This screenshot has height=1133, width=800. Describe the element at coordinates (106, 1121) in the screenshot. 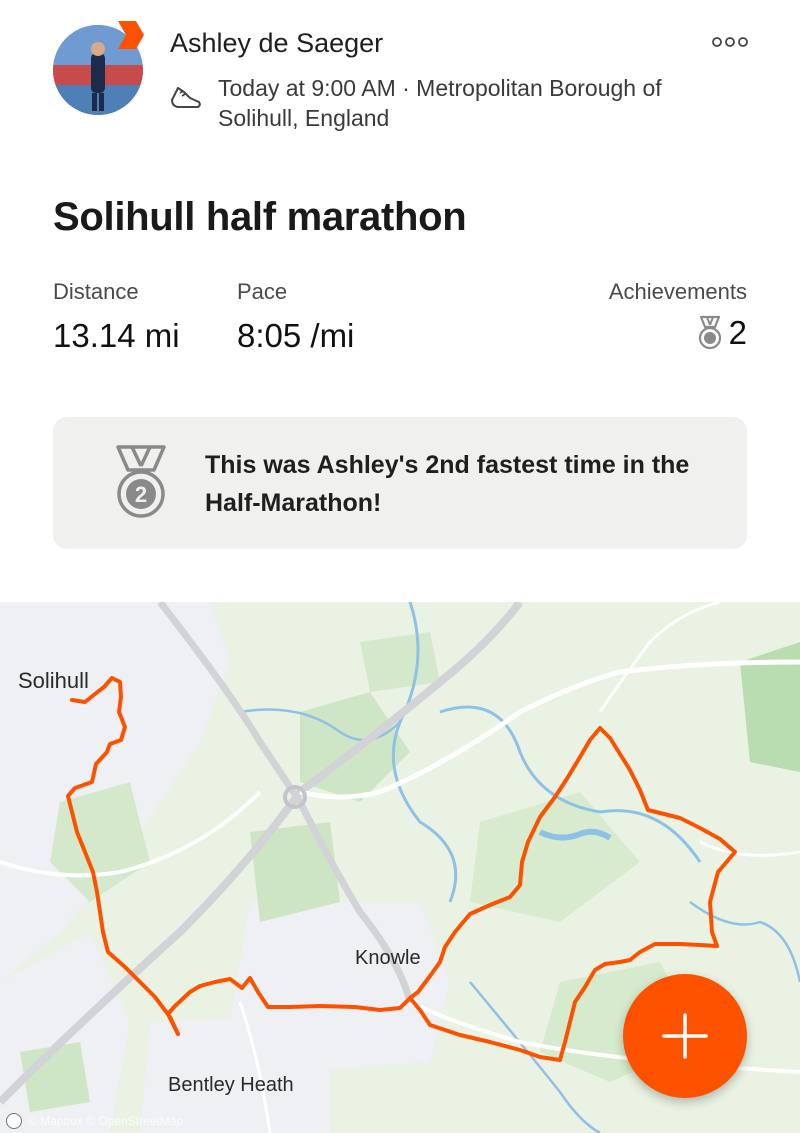

I see `attribution-text: © Mapbox © OpenStreetMap` at that location.